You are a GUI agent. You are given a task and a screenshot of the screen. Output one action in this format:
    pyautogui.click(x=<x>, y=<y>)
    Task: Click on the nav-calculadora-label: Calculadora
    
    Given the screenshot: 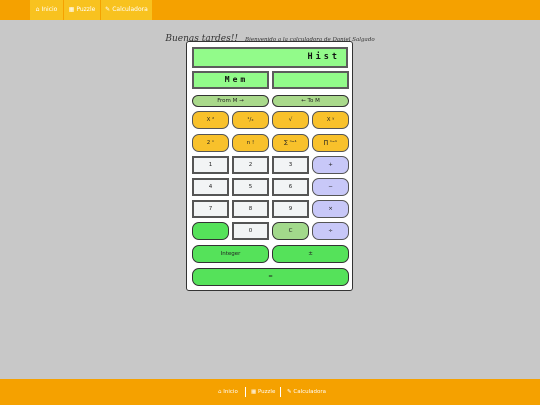 What is the action you would take?
    pyautogui.click(x=130, y=9)
    